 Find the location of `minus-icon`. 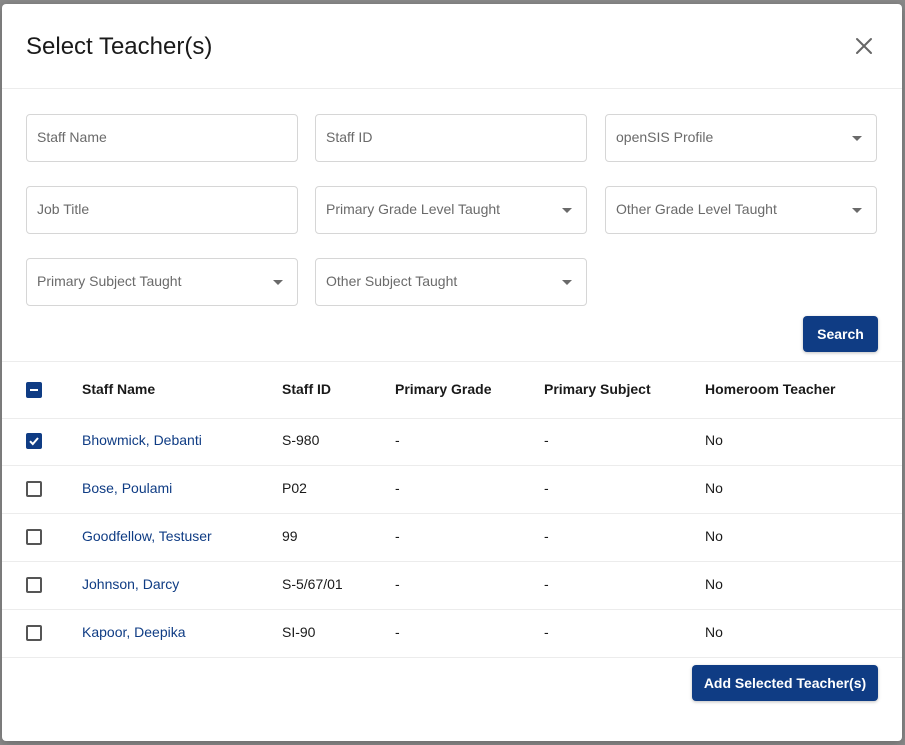

minus-icon is located at coordinates (34, 390).